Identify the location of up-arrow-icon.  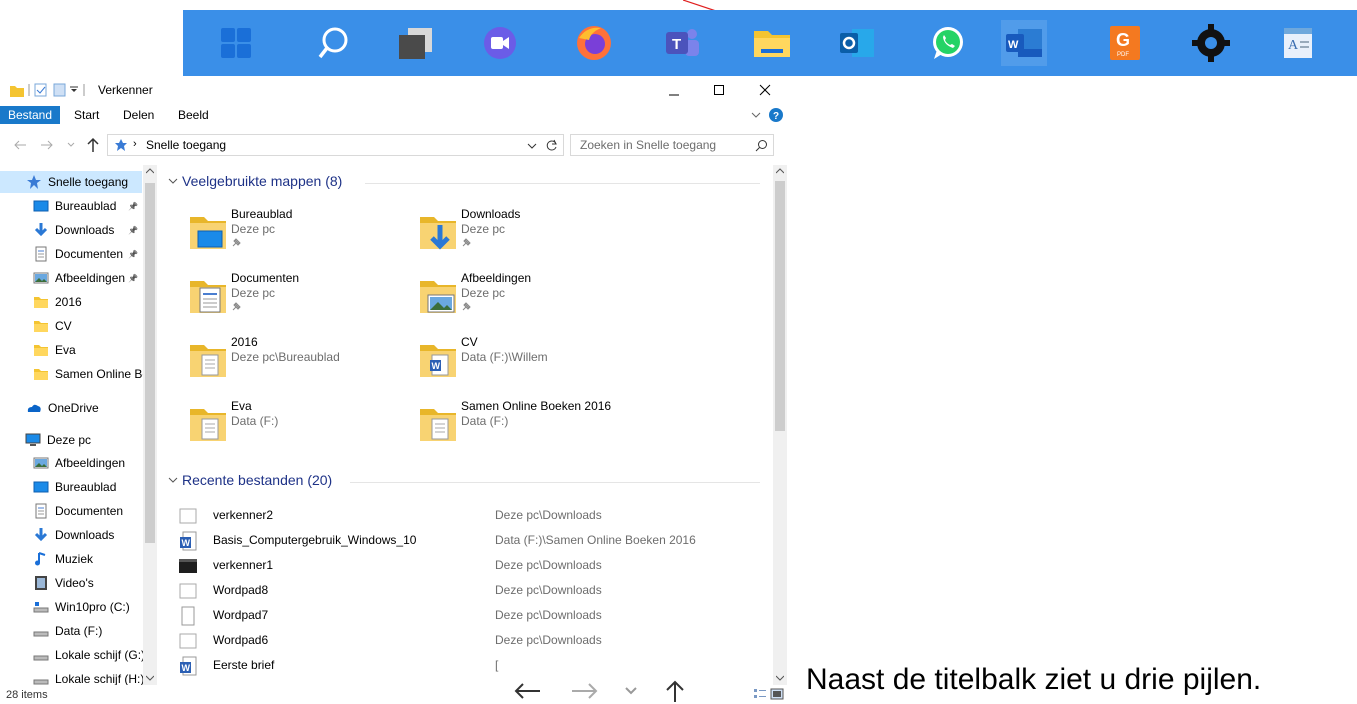
(93, 145).